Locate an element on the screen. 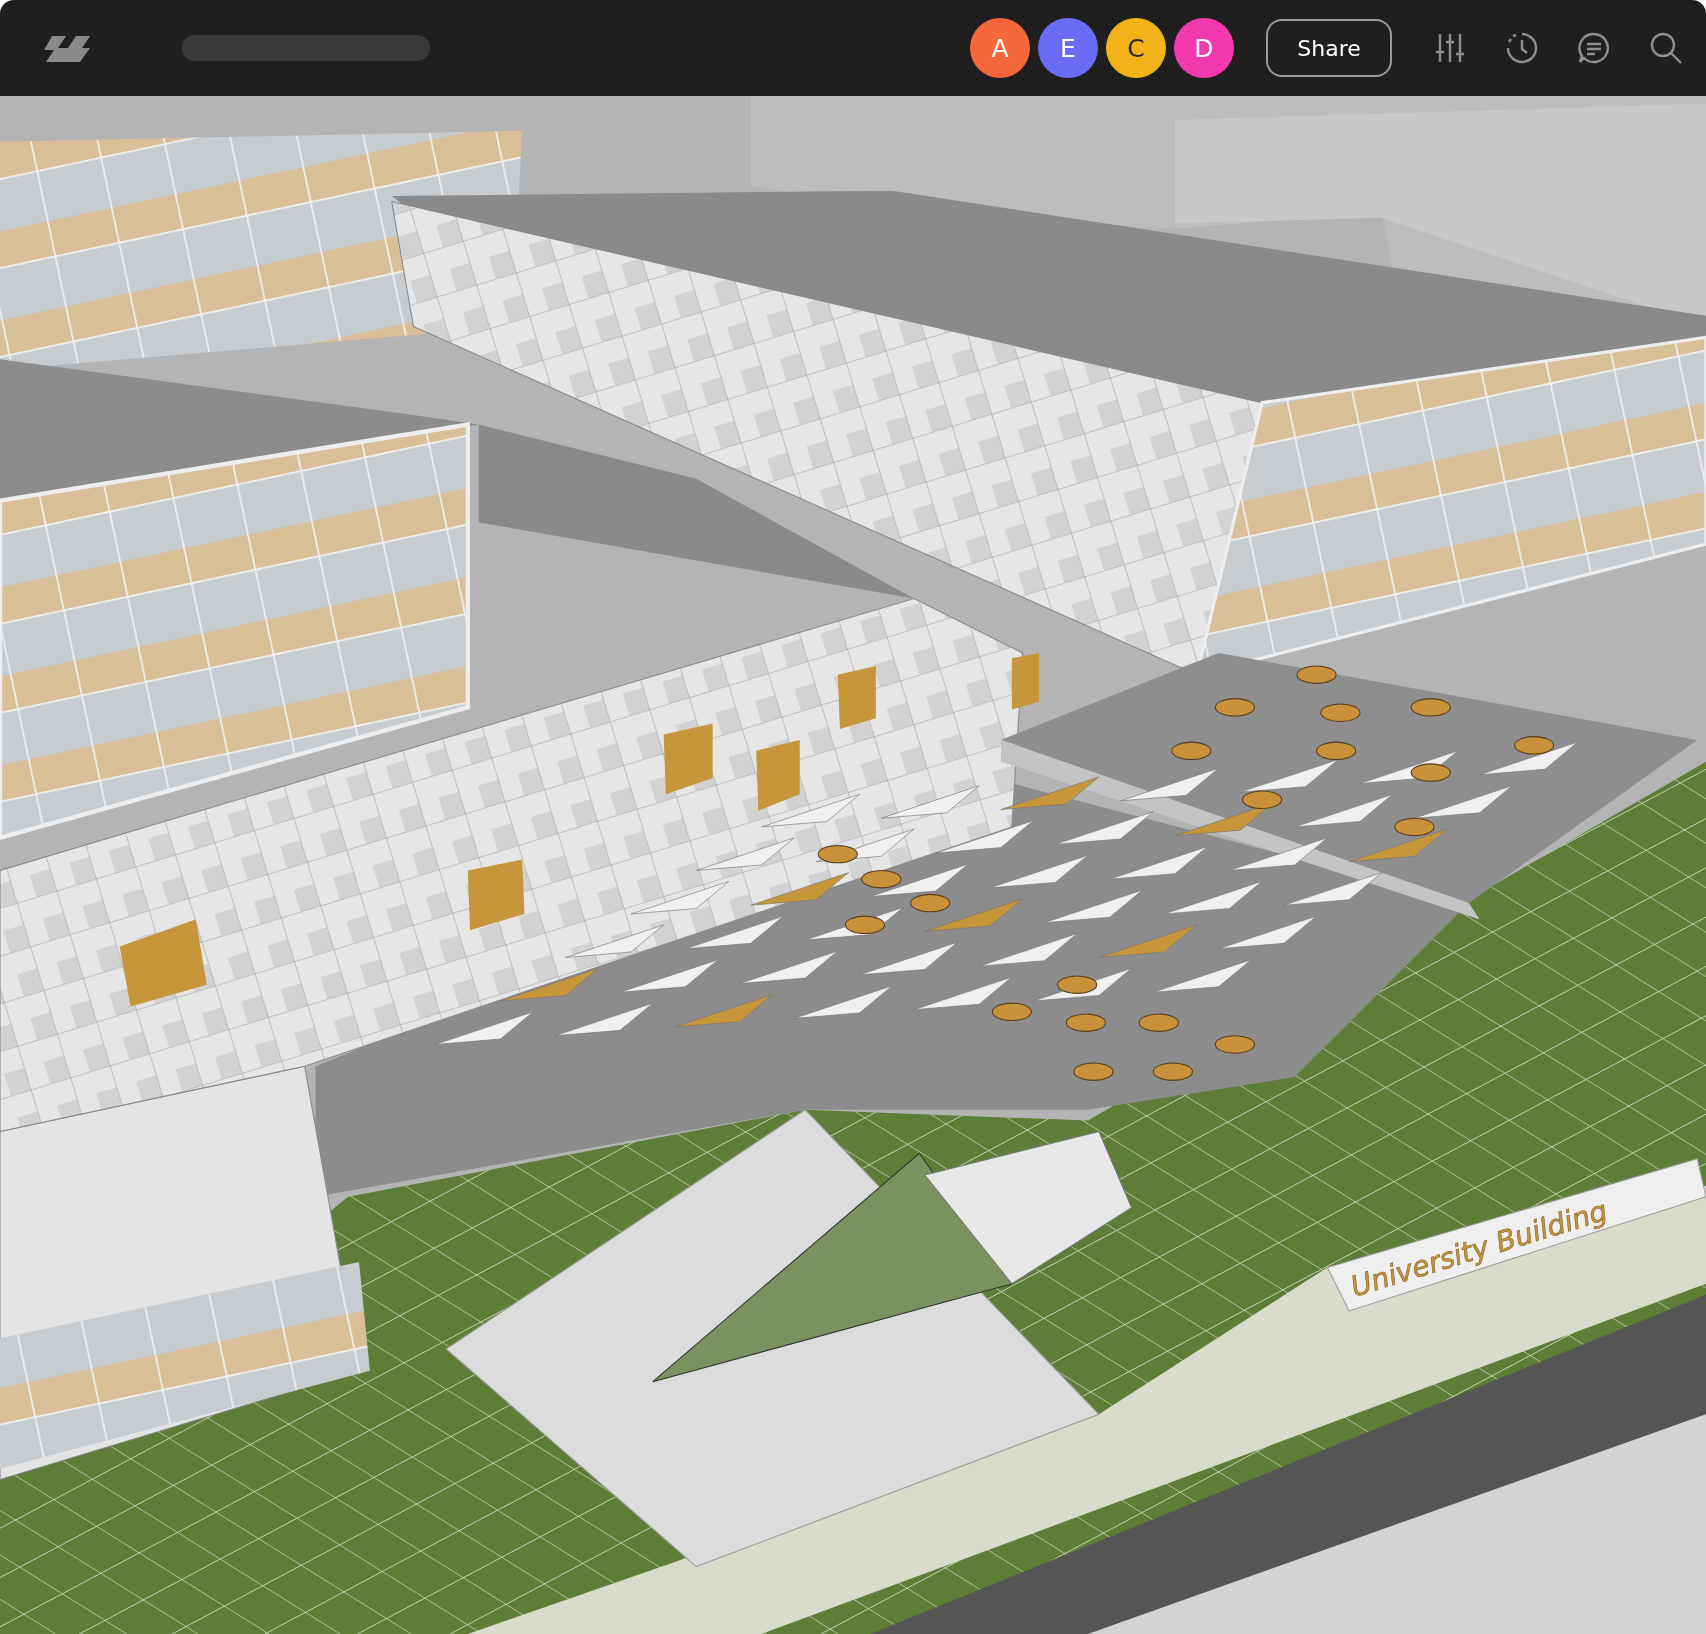  share-button: Share is located at coordinates (1329, 48).